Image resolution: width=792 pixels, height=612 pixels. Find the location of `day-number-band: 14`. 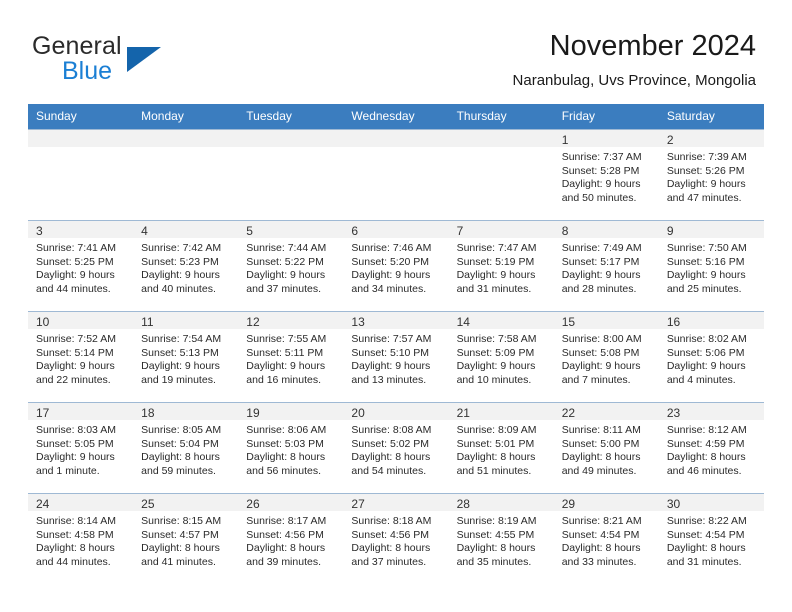

day-number-band: 14 is located at coordinates (501, 320).